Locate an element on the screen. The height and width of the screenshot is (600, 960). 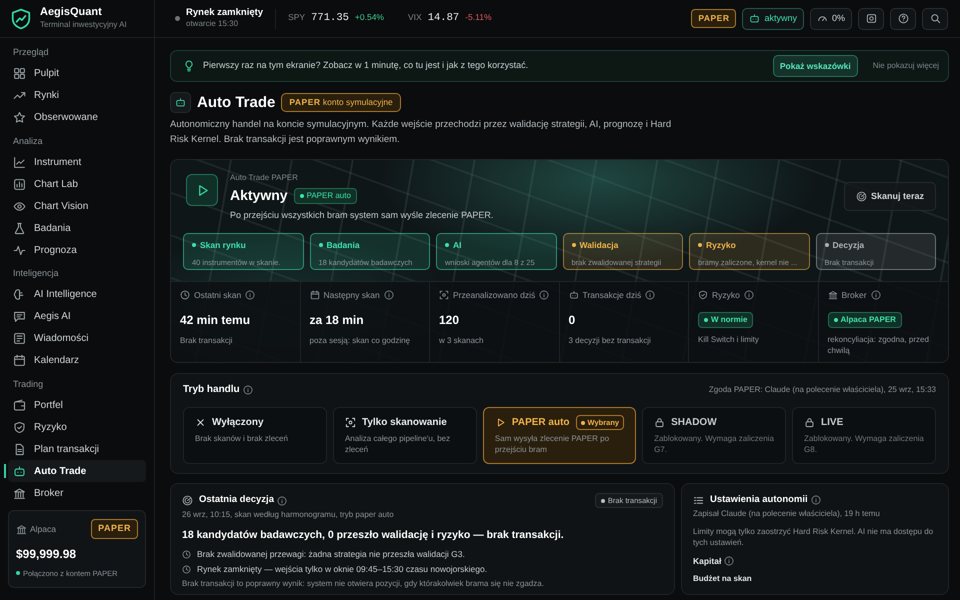
stage-name: Ryzyko is located at coordinates (749, 245).